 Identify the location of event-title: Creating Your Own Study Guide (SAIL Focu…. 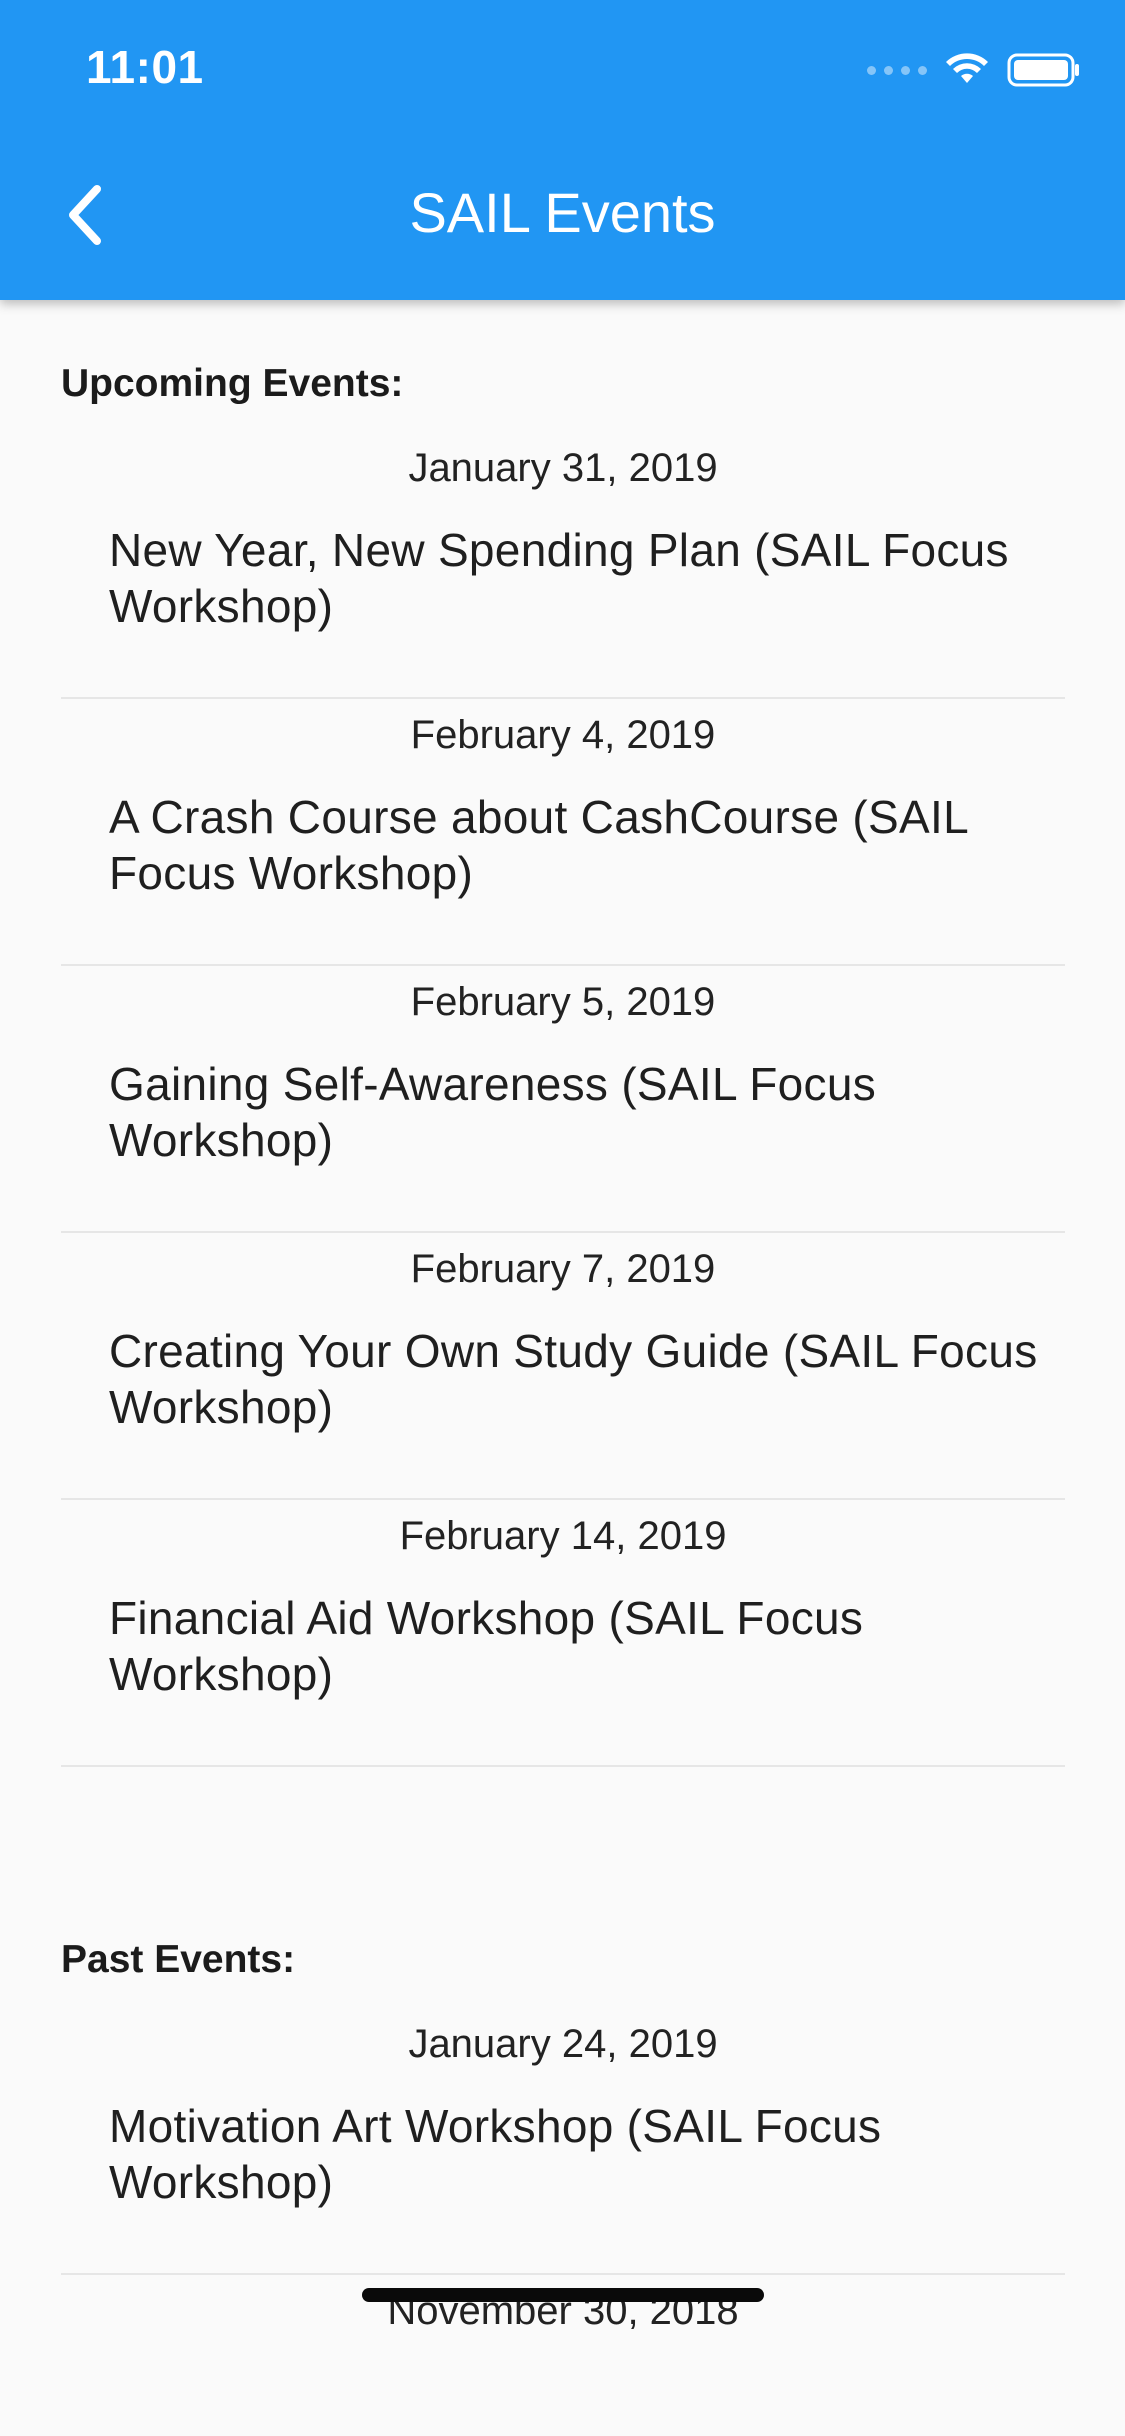
(573, 1379).